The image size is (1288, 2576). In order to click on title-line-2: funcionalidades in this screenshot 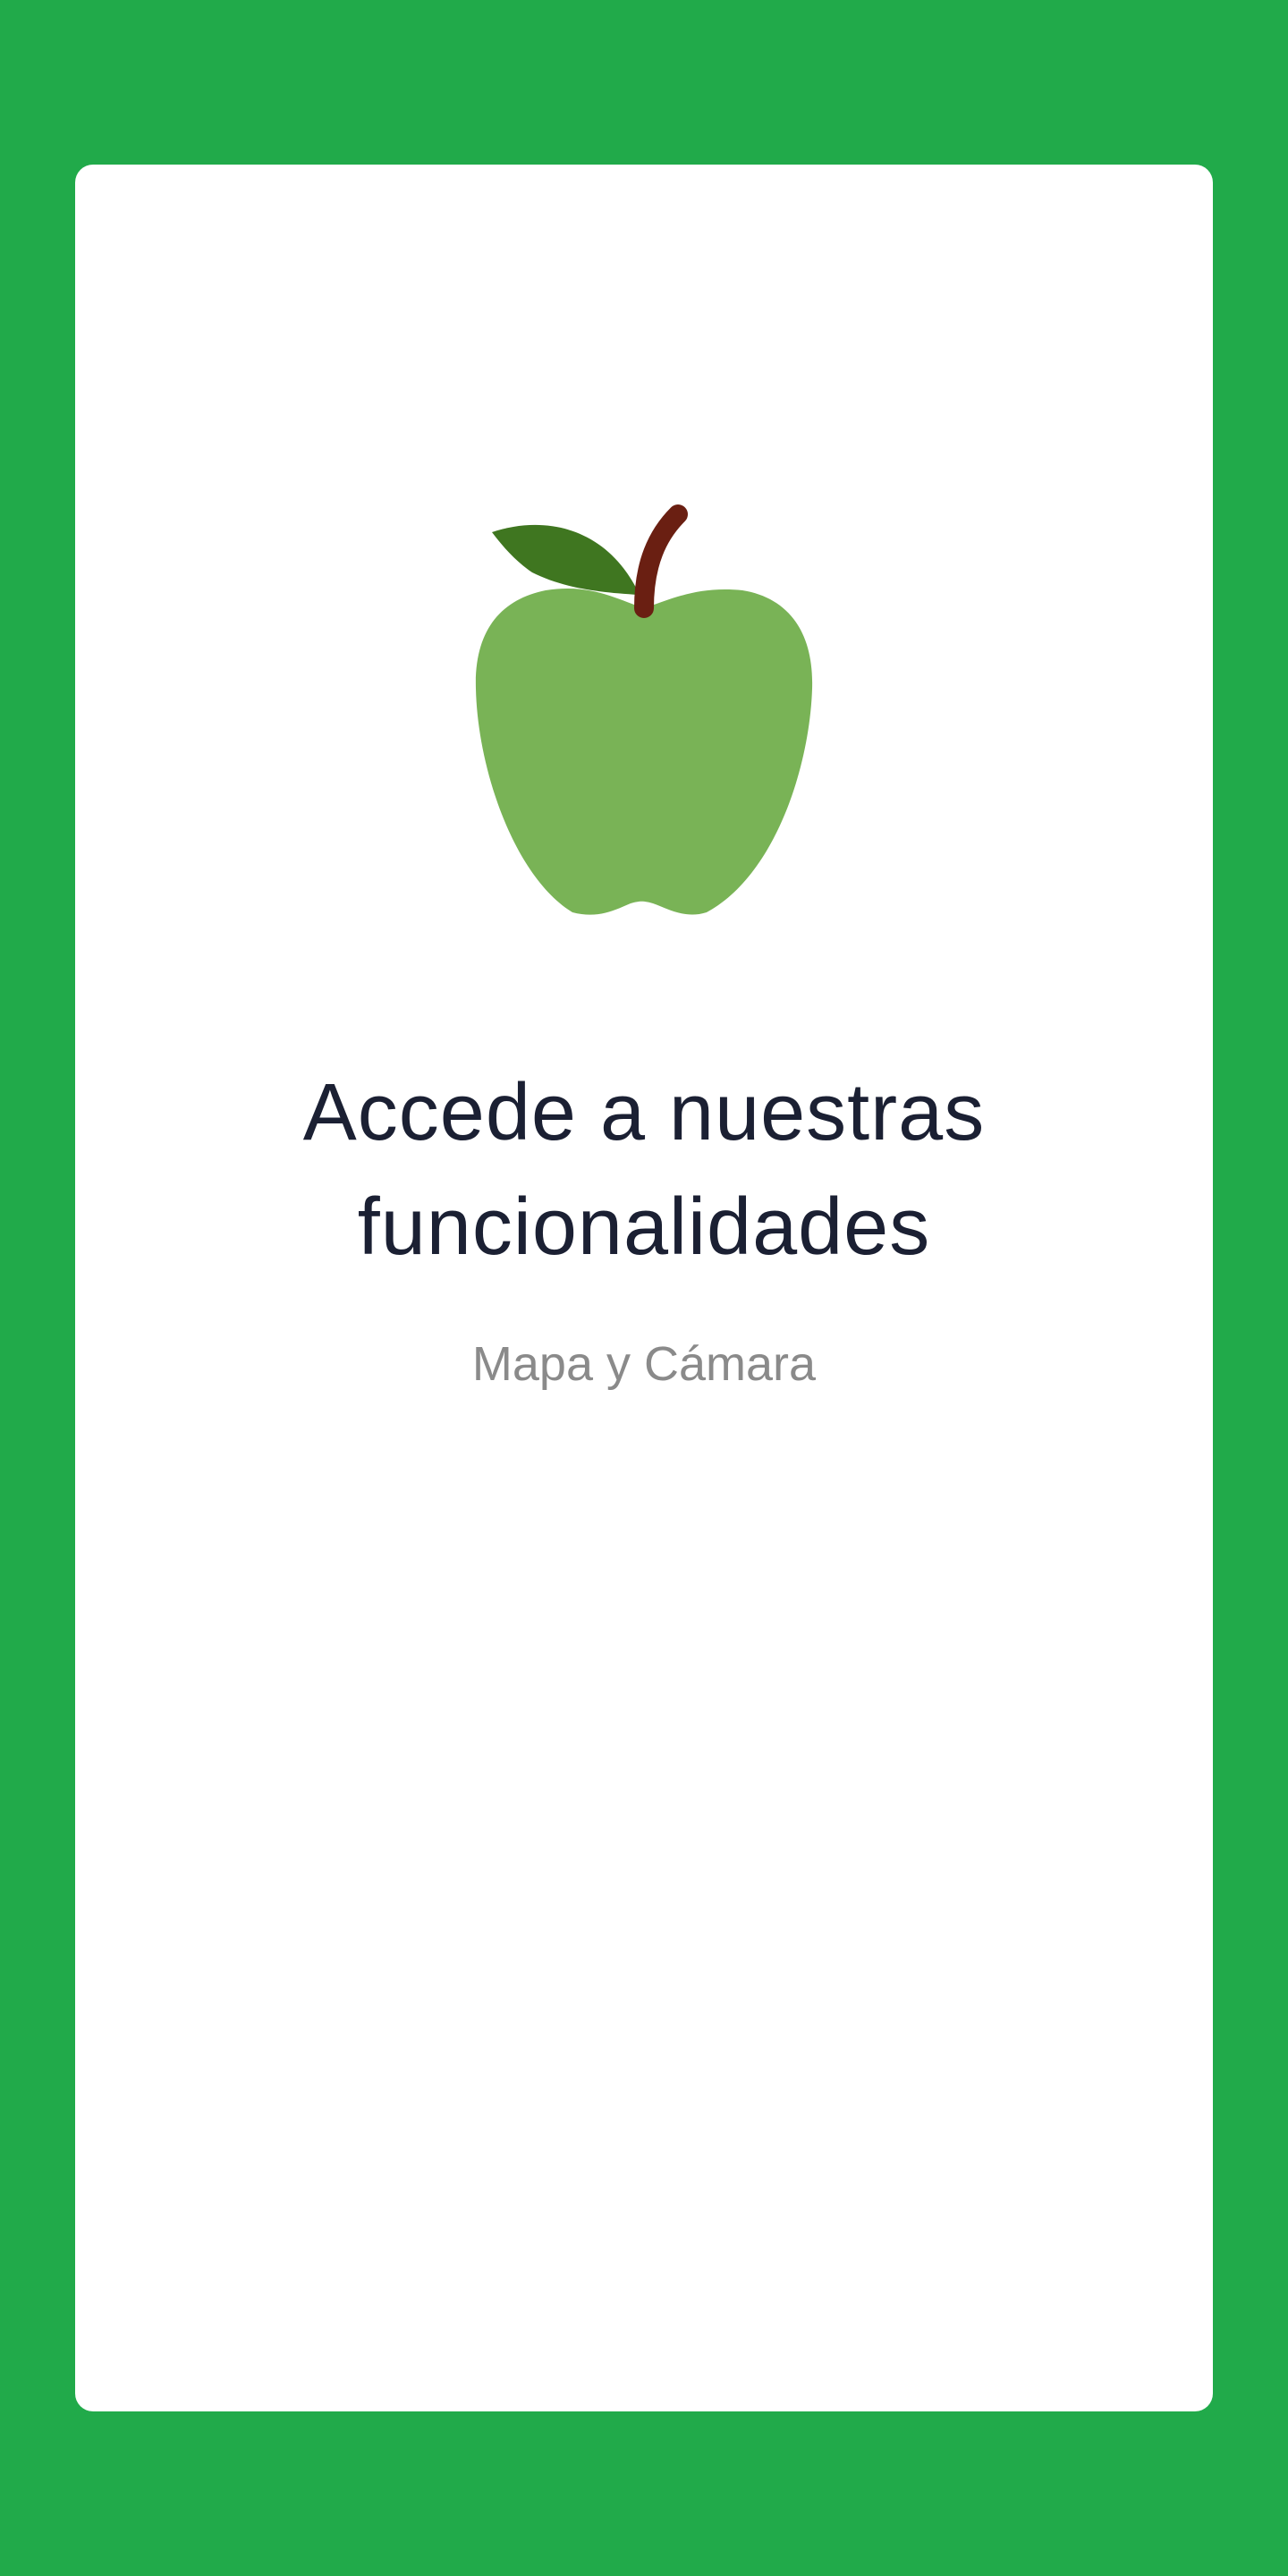, I will do `click(644, 1227)`.